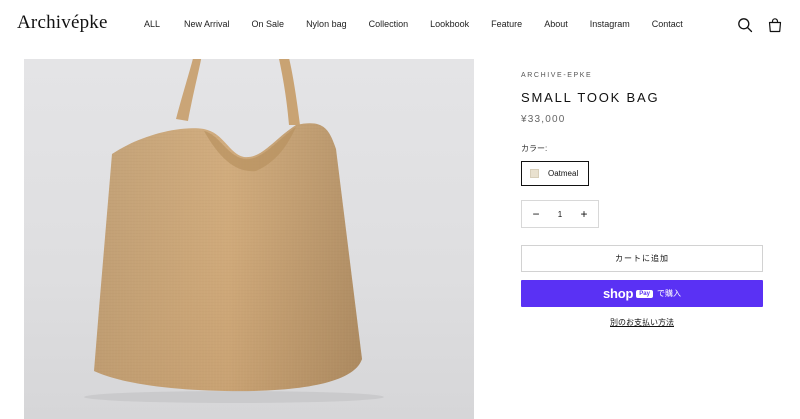  I want to click on shop-pay-brand: shop, so click(618, 293).